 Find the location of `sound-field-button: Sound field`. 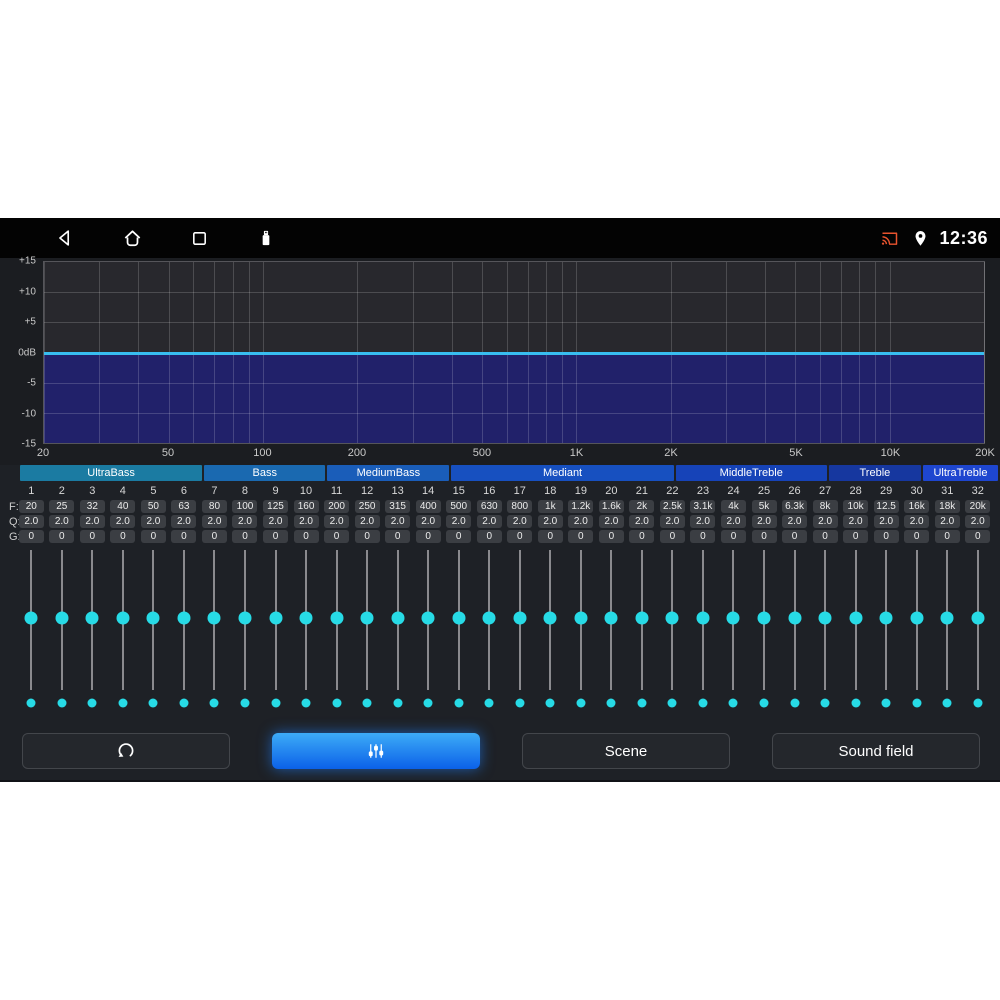

sound-field-button: Sound field is located at coordinates (876, 751).